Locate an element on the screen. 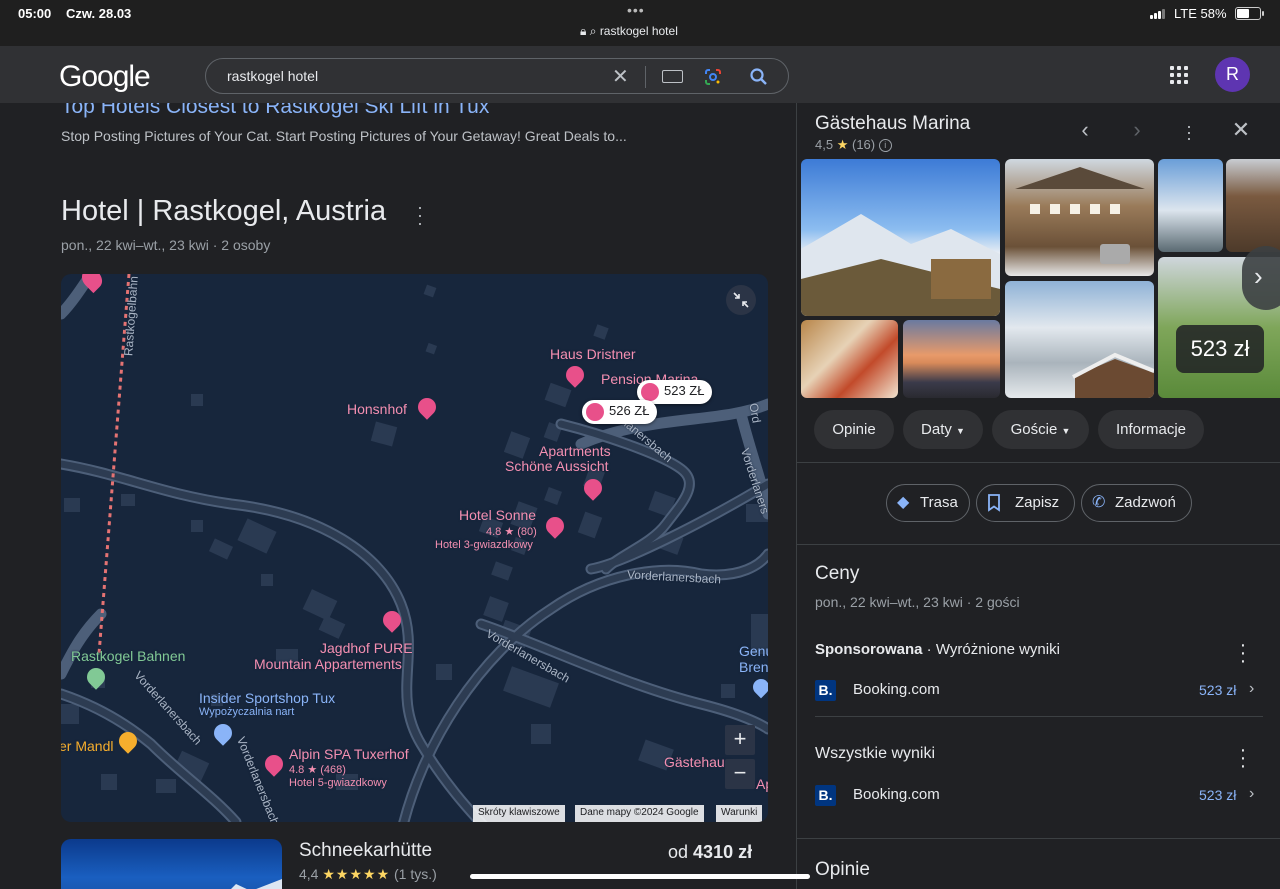 The image size is (1280, 889). more-options-icon: · · · is located at coordinates (420, 215).